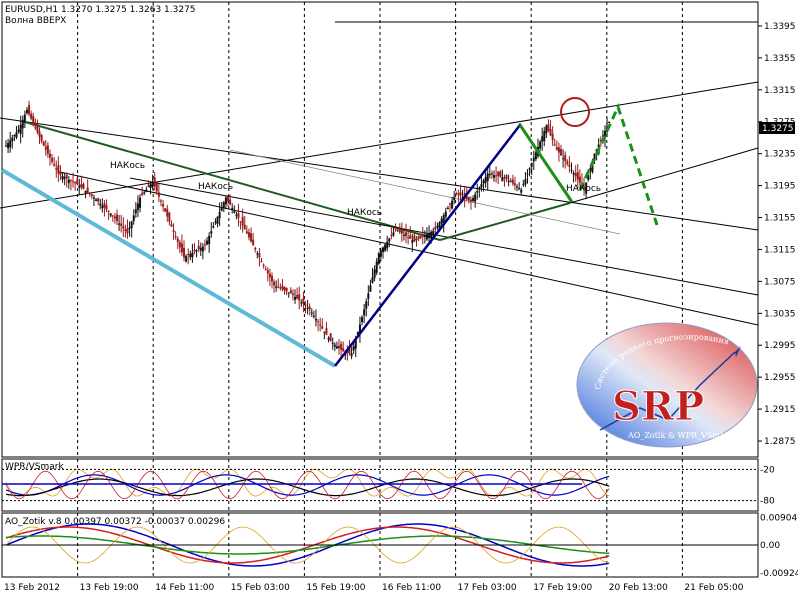 The height and width of the screenshot is (596, 798). Describe the element at coordinates (34, 467) in the screenshot. I see `wpr-title: WPR/VSmark` at that location.